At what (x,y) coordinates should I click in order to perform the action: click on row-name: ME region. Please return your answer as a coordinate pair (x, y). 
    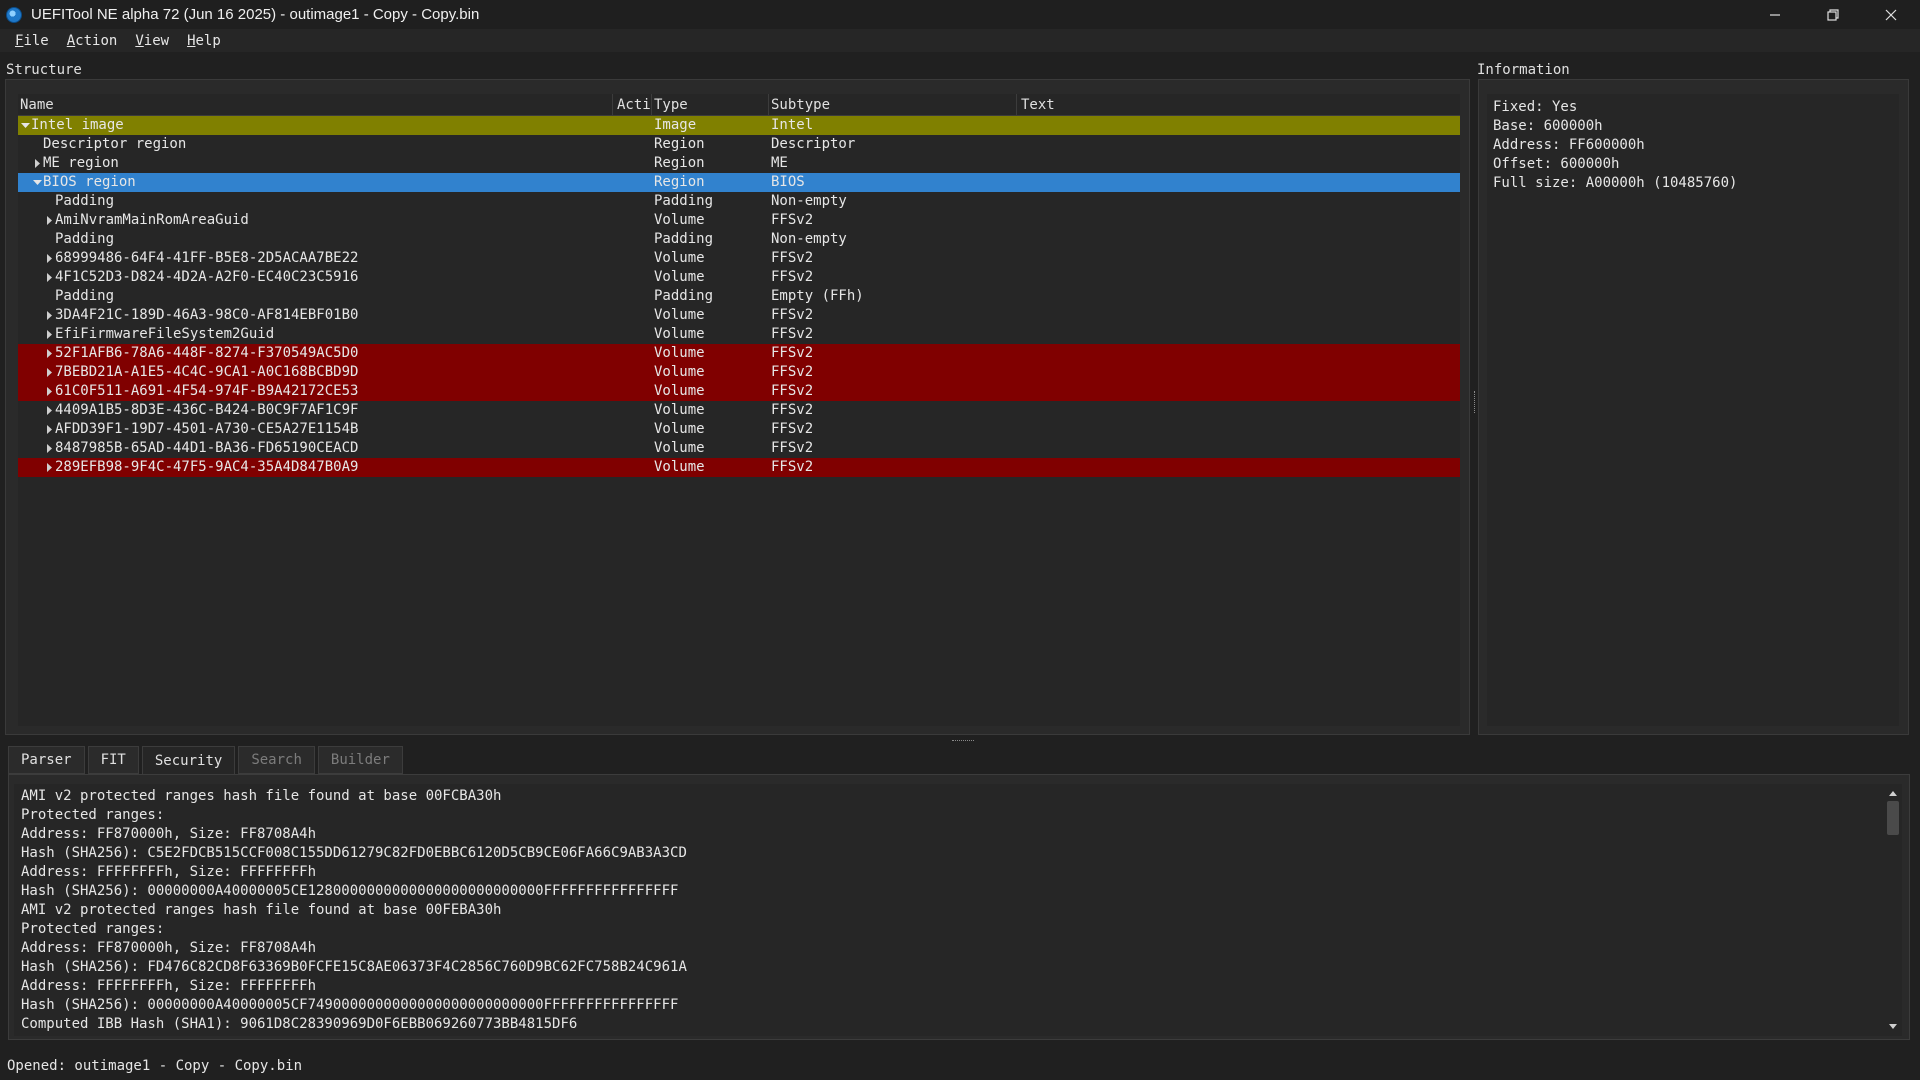
    Looking at the image, I should click on (81, 163).